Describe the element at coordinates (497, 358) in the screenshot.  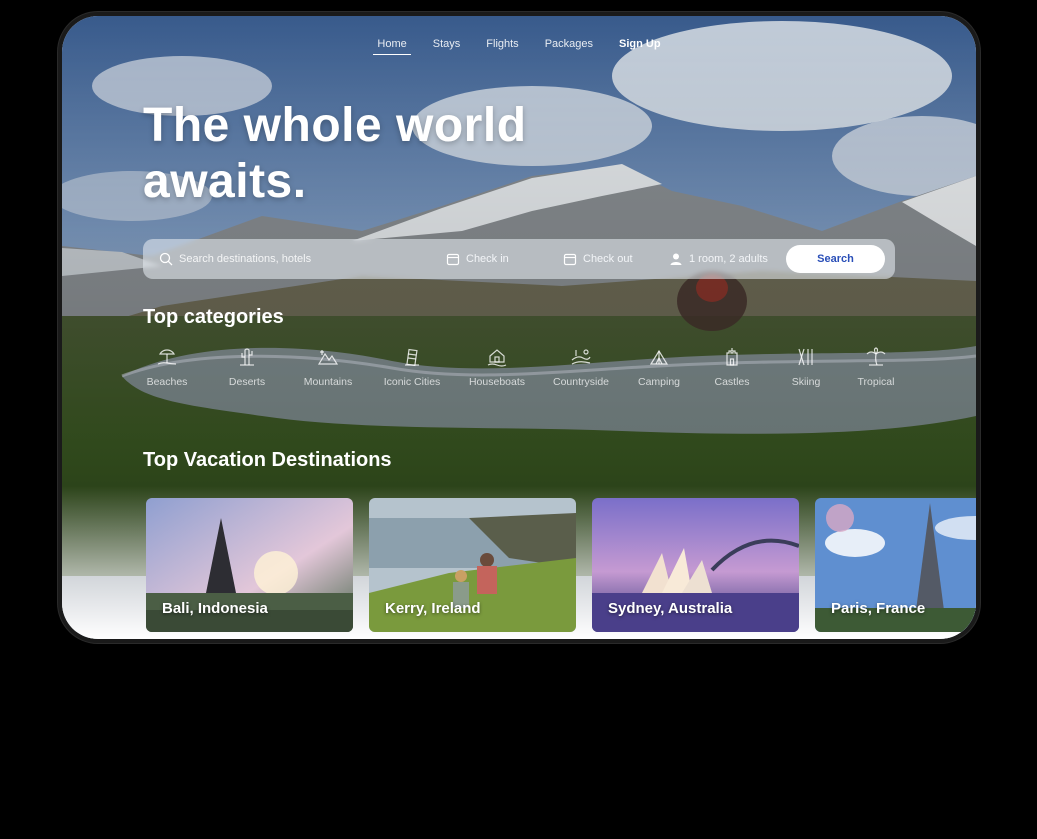
I see `houseboat-icon` at that location.